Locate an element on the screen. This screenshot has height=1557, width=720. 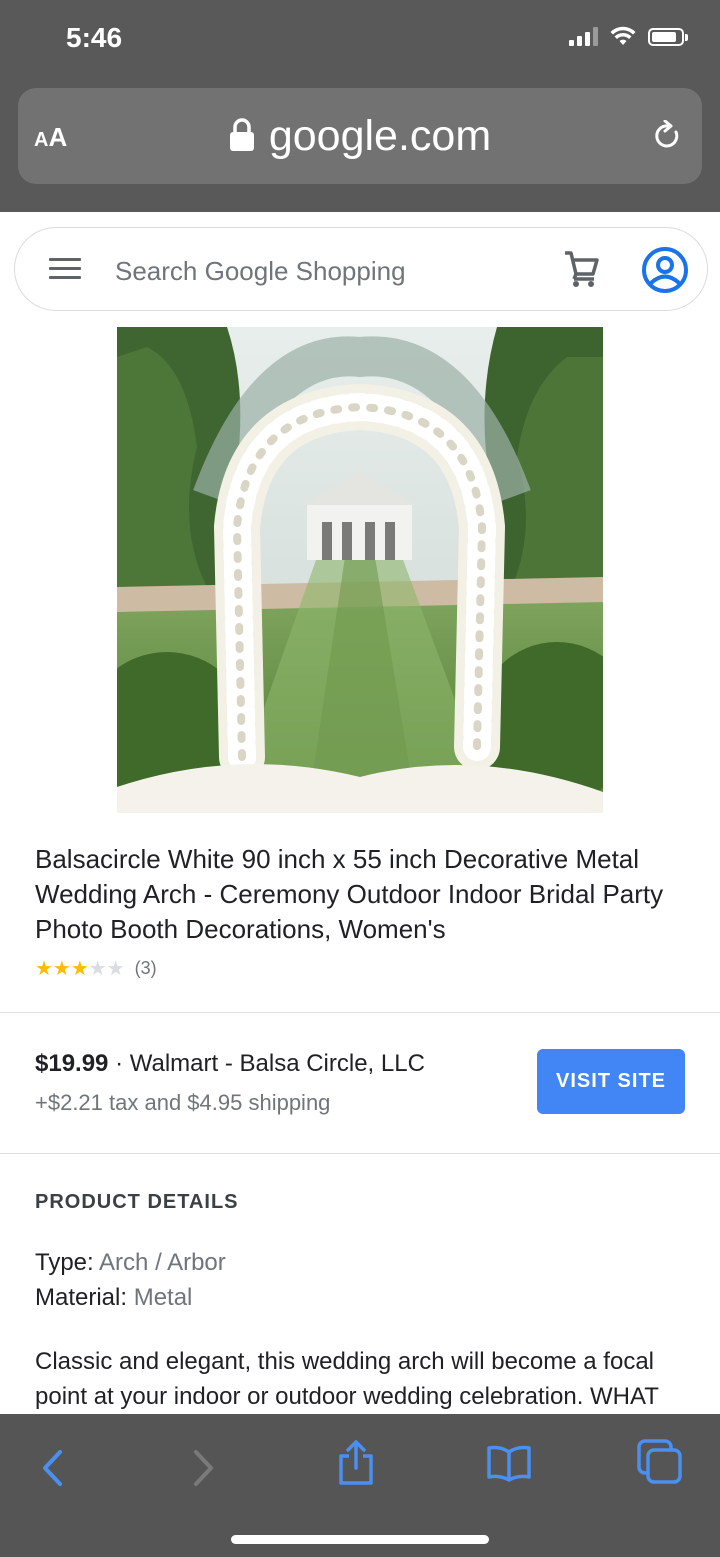
star-rating: ★★★★★ is located at coordinates (80, 968).